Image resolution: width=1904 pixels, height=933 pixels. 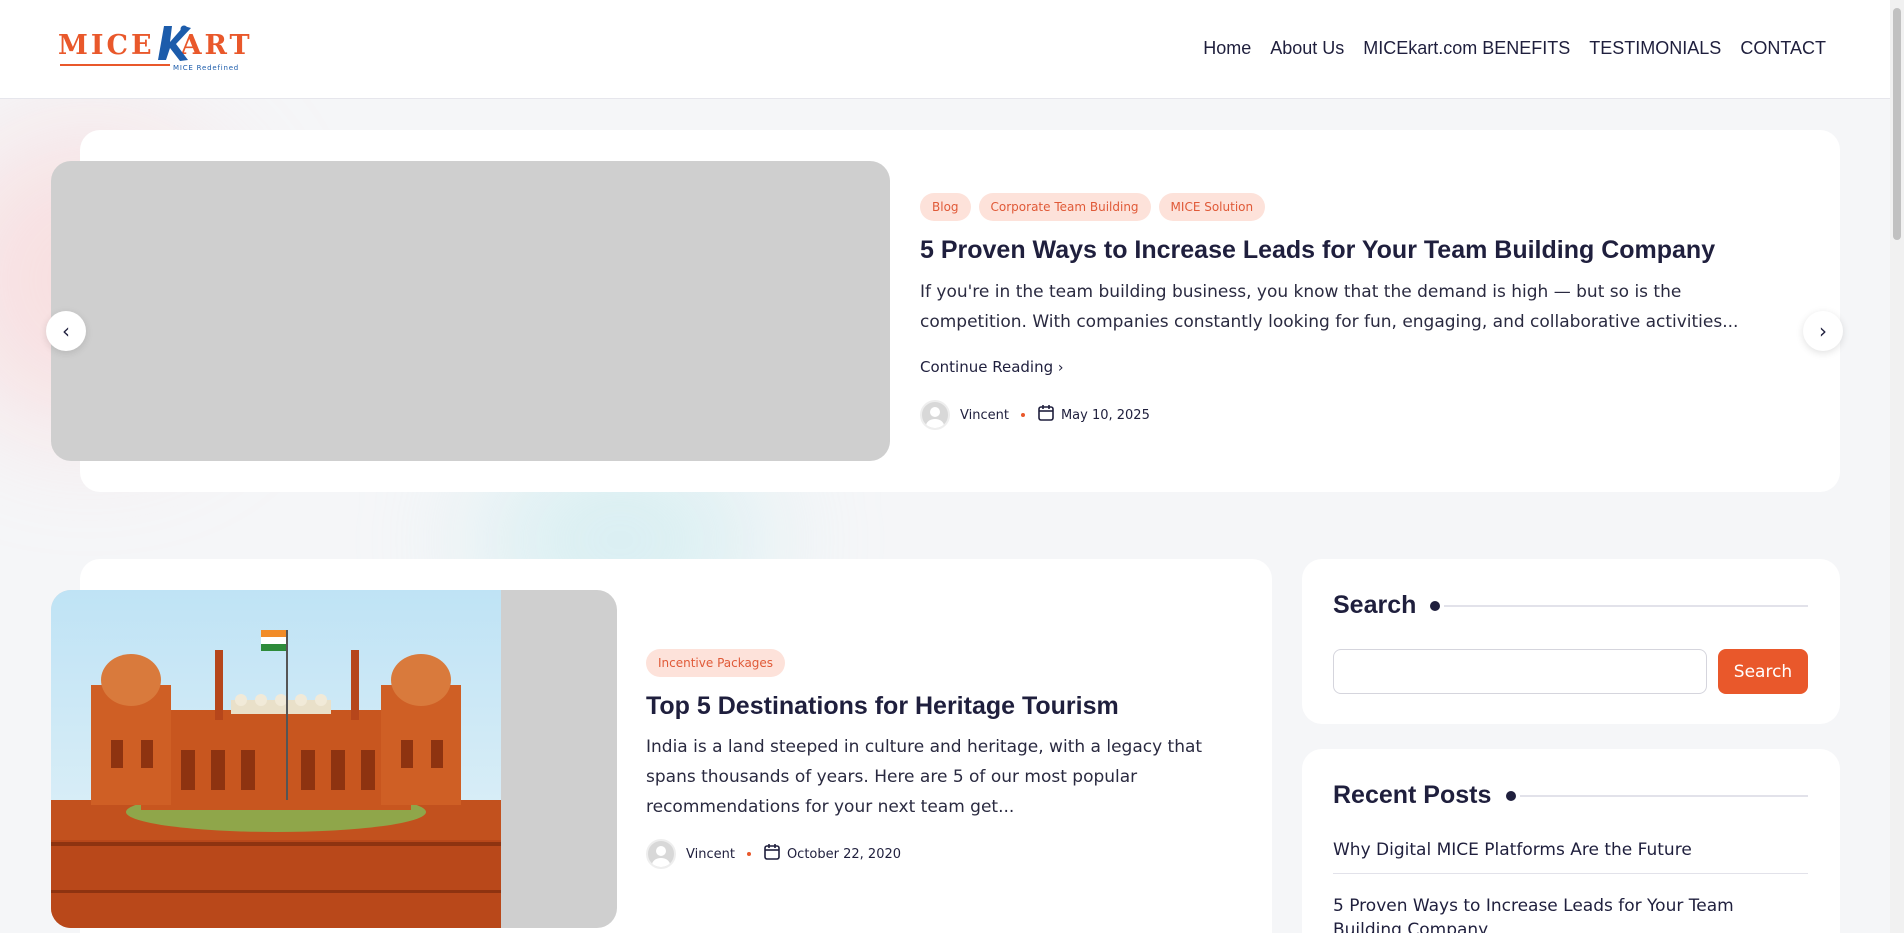 I want to click on tag-blog: Blog, so click(x=945, y=207).